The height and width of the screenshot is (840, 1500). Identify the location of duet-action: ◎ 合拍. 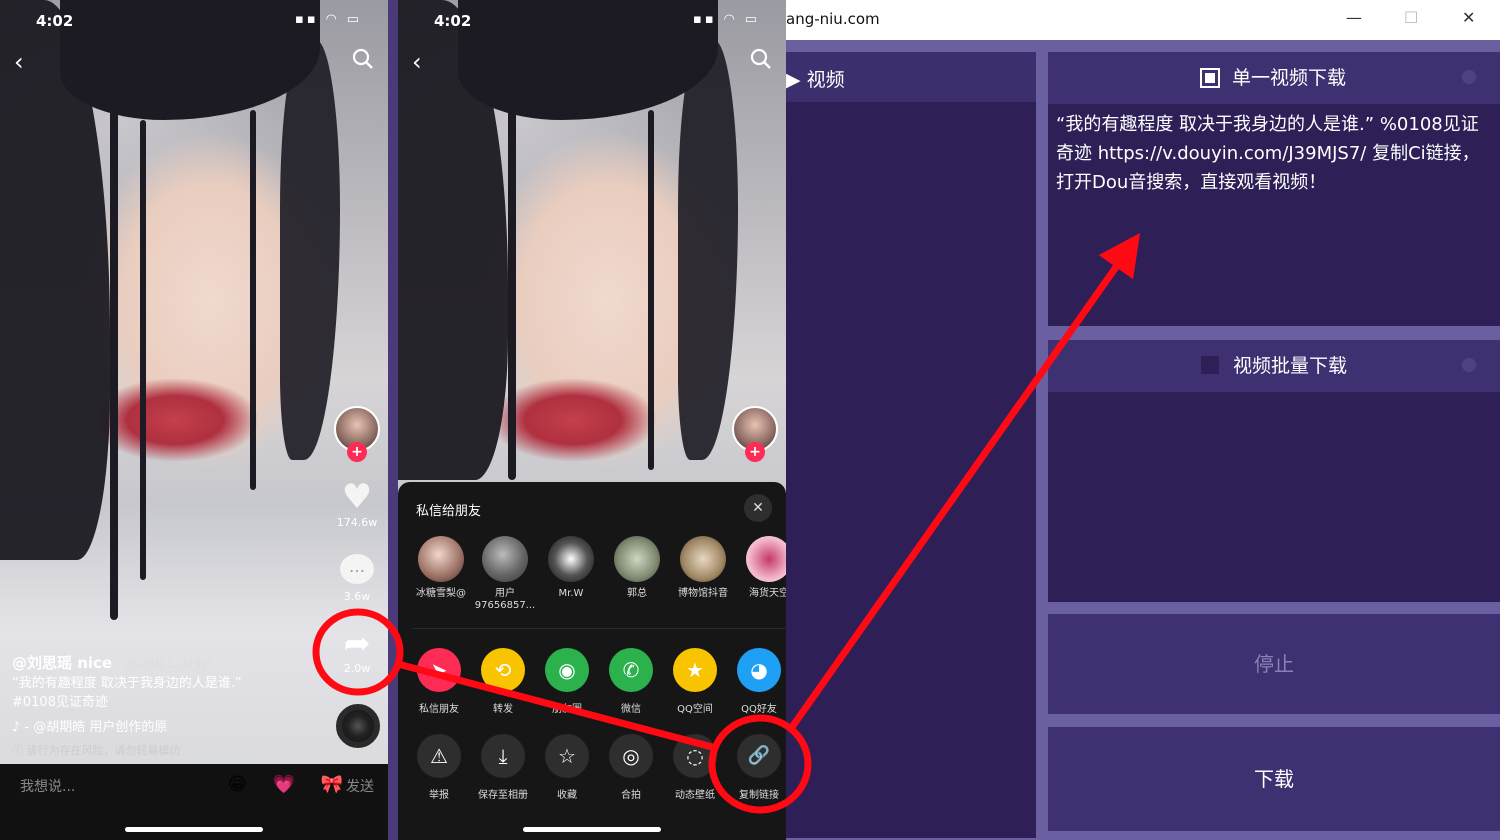
(631, 767).